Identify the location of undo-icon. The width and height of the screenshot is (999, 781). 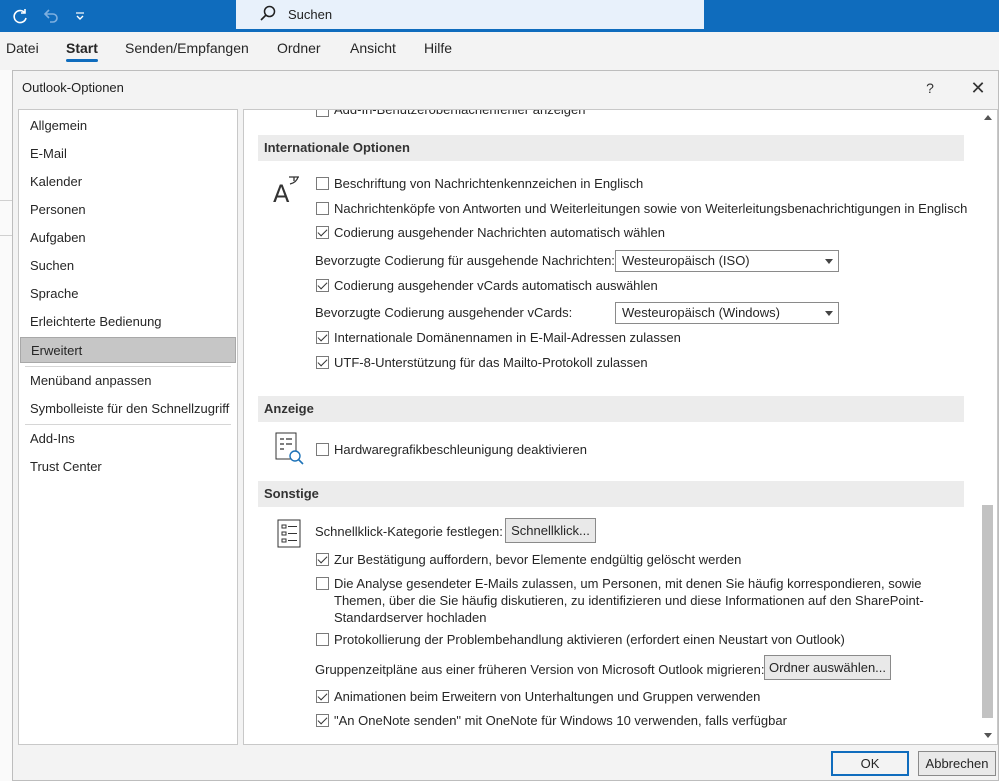
(50, 16).